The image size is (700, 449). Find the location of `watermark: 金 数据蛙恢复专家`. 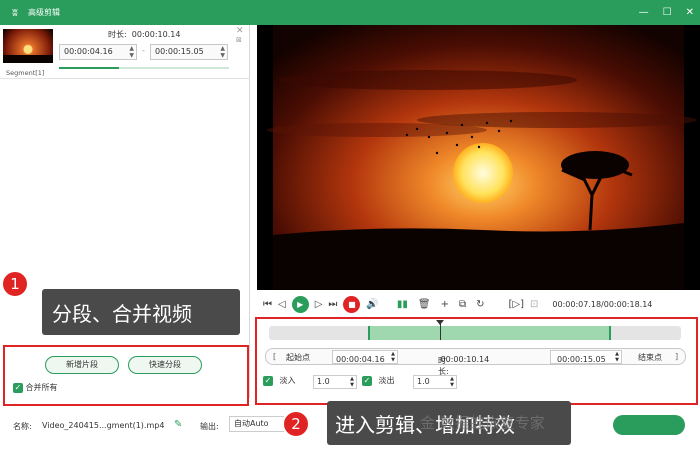

watermark: 金 数据蛙恢复专家 is located at coordinates (482, 423).